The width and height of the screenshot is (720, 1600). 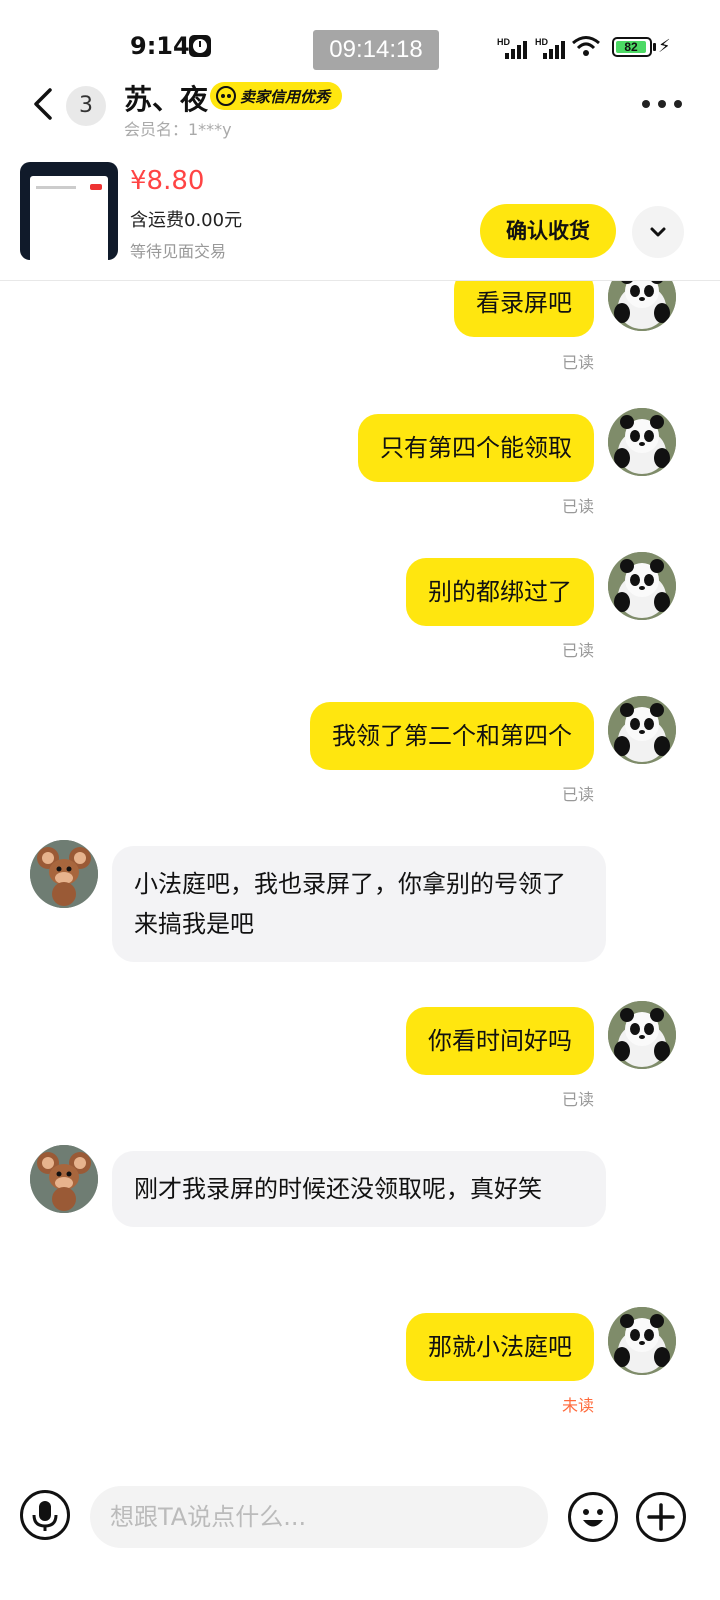 What do you see at coordinates (376, 50) in the screenshot?
I see `screen-recorder-time: 09:14:18` at bounding box center [376, 50].